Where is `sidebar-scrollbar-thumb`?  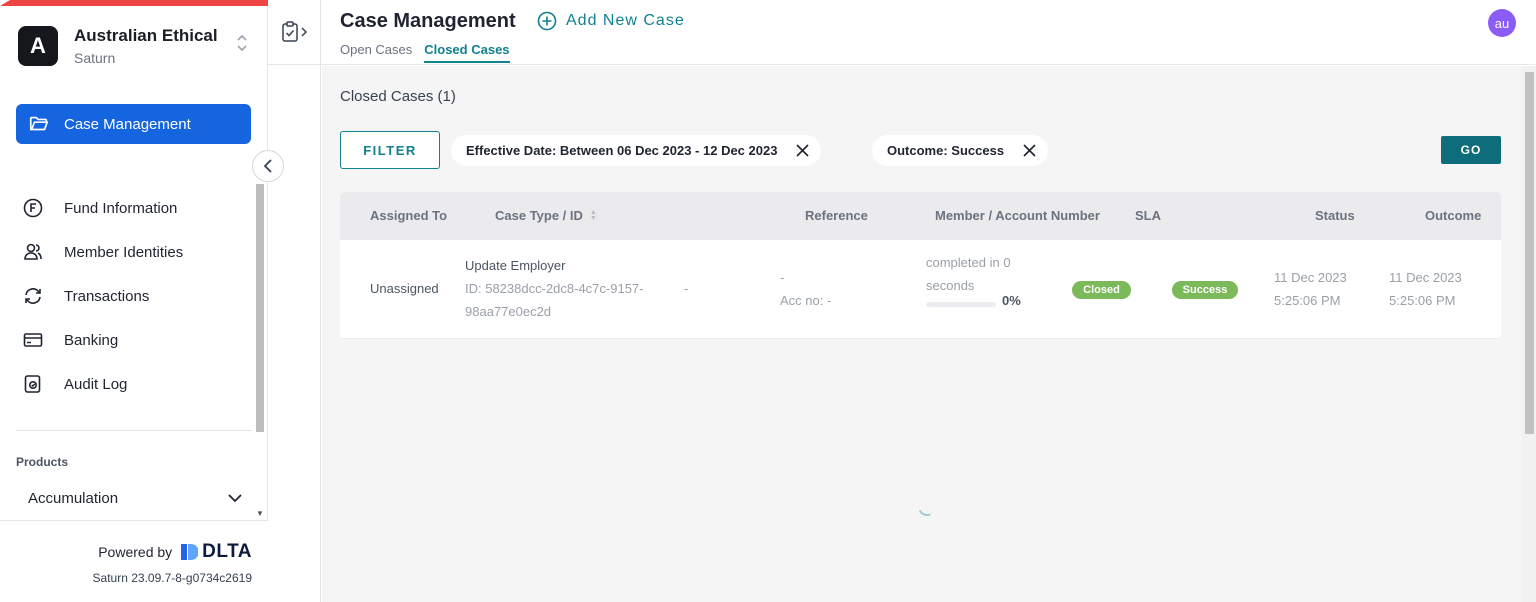
sidebar-scrollbar-thumb is located at coordinates (260, 308).